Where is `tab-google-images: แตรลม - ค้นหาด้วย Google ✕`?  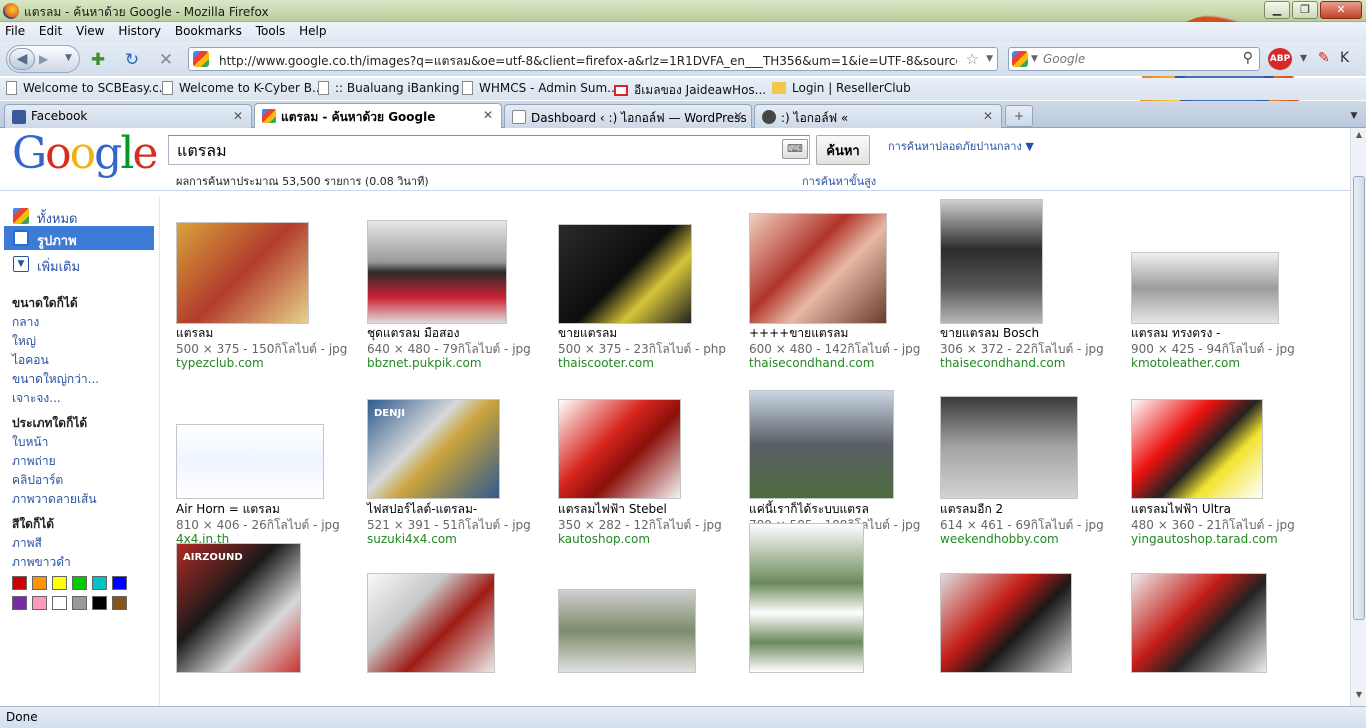
tab-google-images: แตรลม - ค้นหาด้วย Google ✕ is located at coordinates (378, 116).